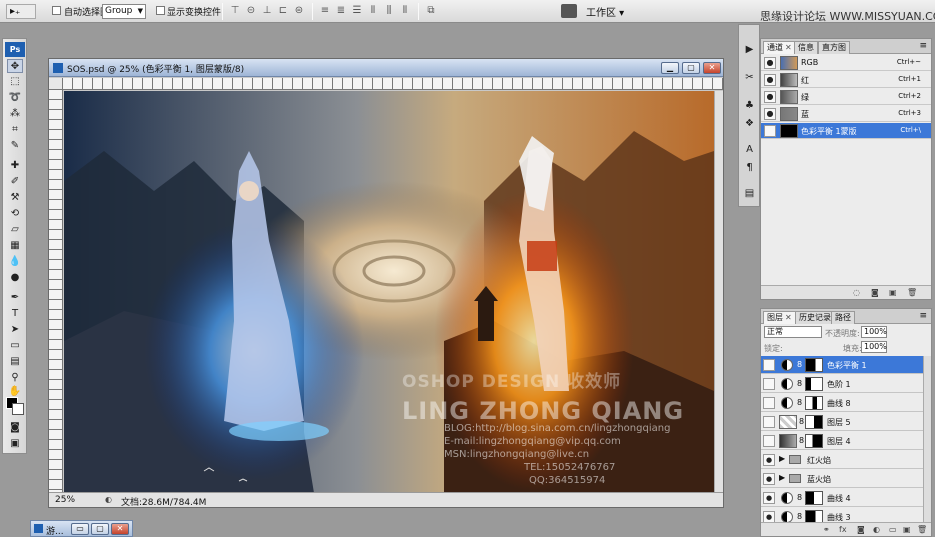 This screenshot has width=935, height=537. Describe the element at coordinates (912, 292) in the screenshot. I see `trash-icon: 🗑` at that location.